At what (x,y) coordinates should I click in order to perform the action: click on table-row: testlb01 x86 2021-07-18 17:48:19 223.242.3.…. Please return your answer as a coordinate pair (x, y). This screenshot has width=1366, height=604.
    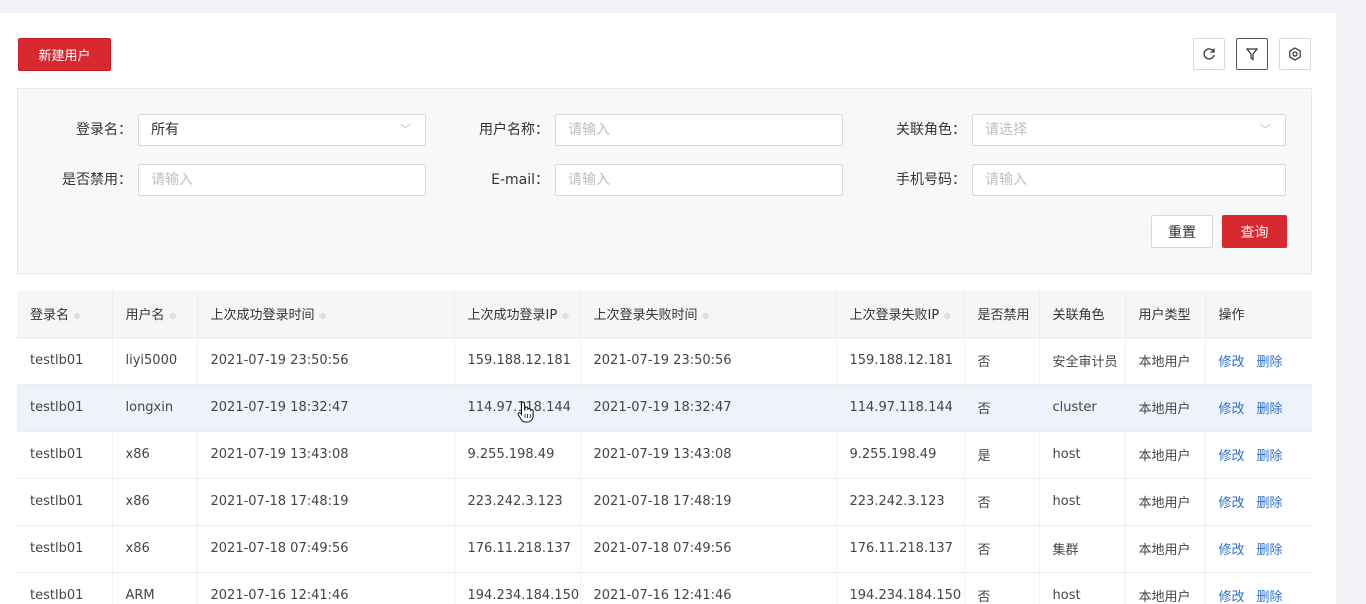
    Looking at the image, I should click on (664, 502).